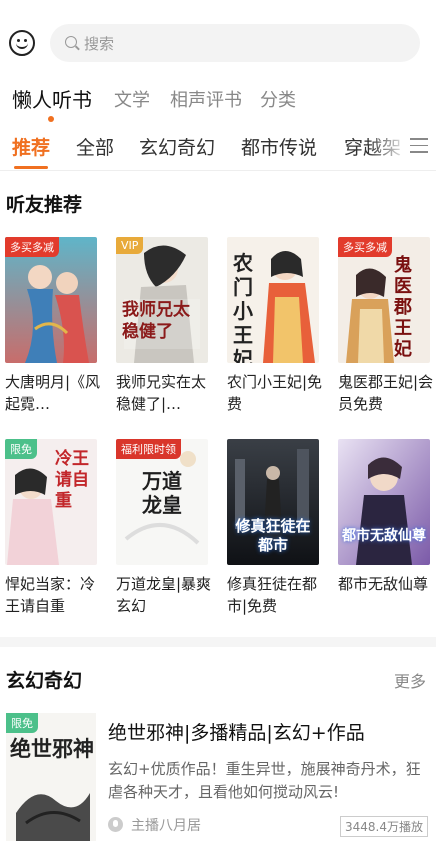 This screenshot has width=436, height=860. I want to click on tab-crosstalk: 相声评书, so click(206, 99).